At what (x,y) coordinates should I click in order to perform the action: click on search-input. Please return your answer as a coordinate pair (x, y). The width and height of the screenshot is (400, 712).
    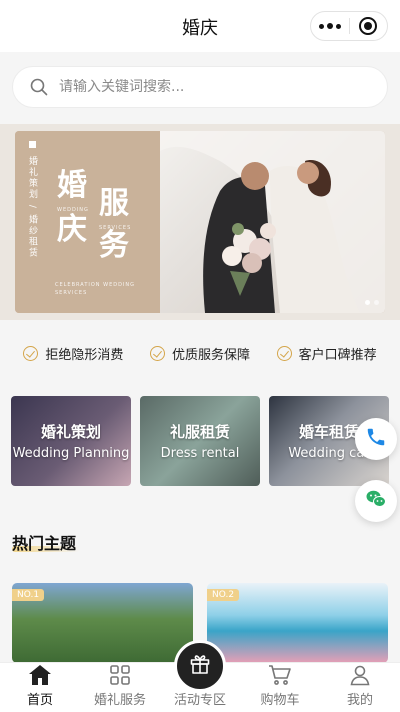
    Looking at the image, I should click on (209, 87).